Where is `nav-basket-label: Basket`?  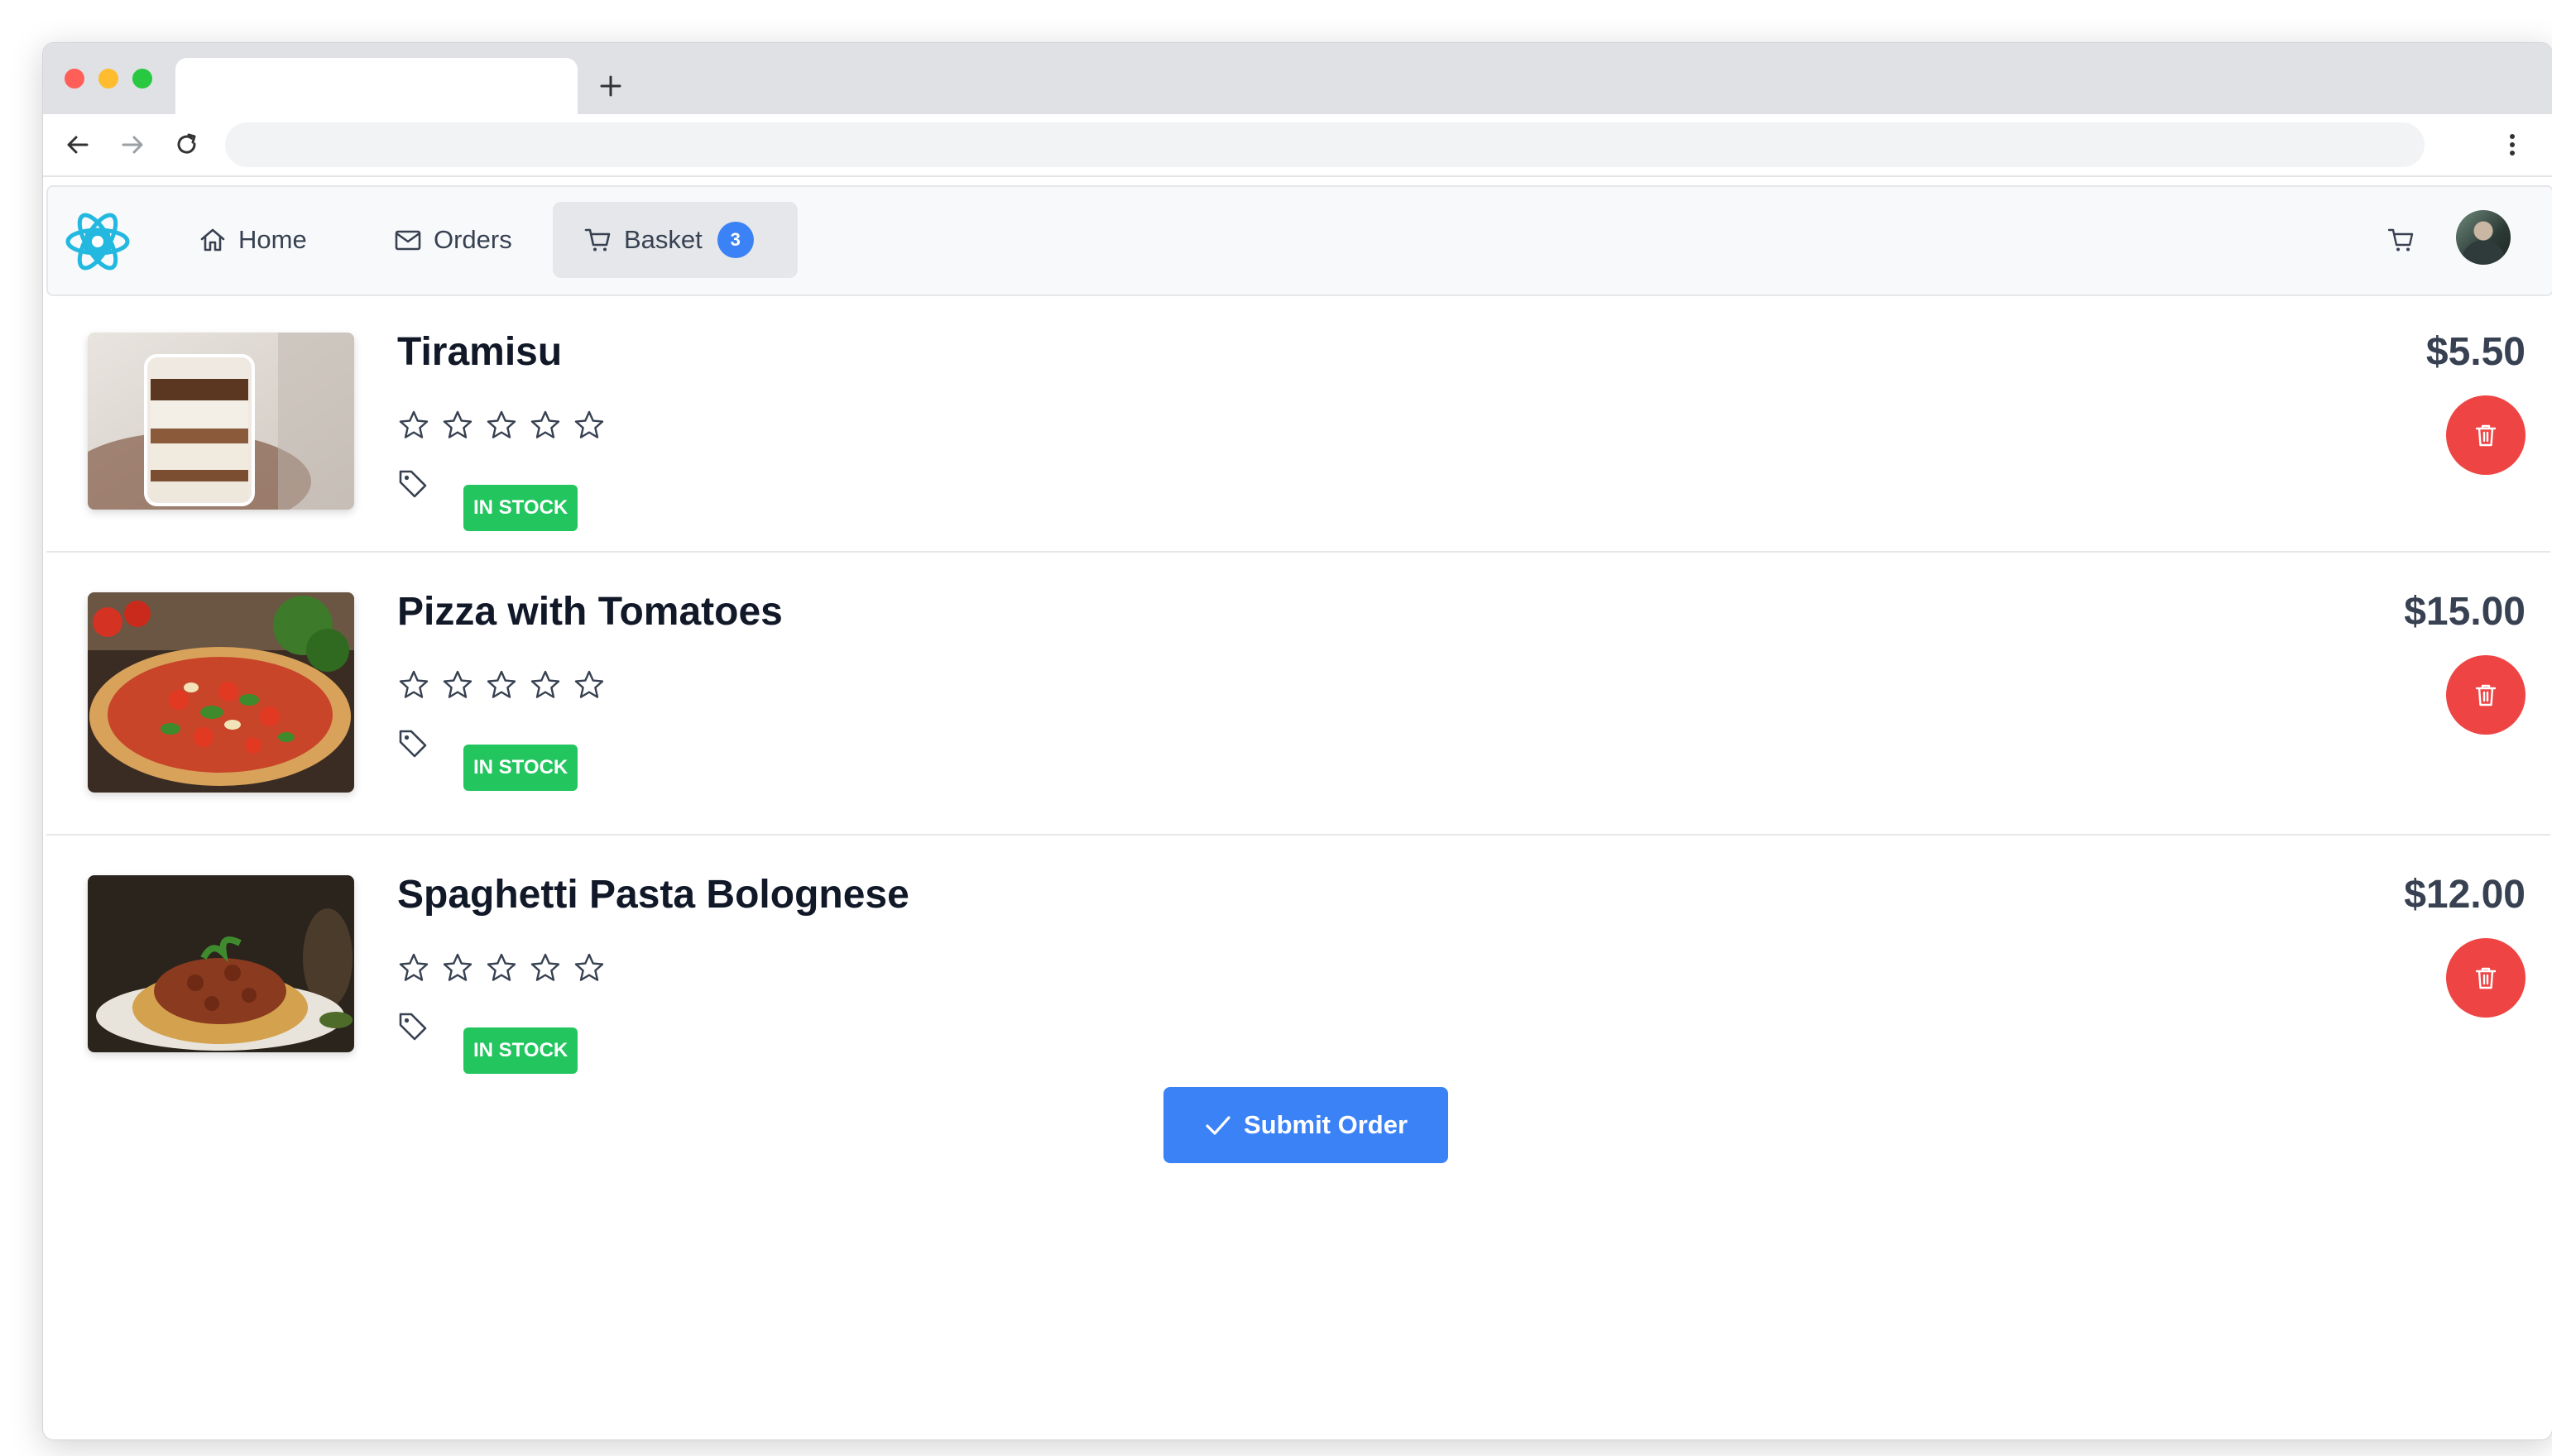
nav-basket-label: Basket is located at coordinates (663, 239).